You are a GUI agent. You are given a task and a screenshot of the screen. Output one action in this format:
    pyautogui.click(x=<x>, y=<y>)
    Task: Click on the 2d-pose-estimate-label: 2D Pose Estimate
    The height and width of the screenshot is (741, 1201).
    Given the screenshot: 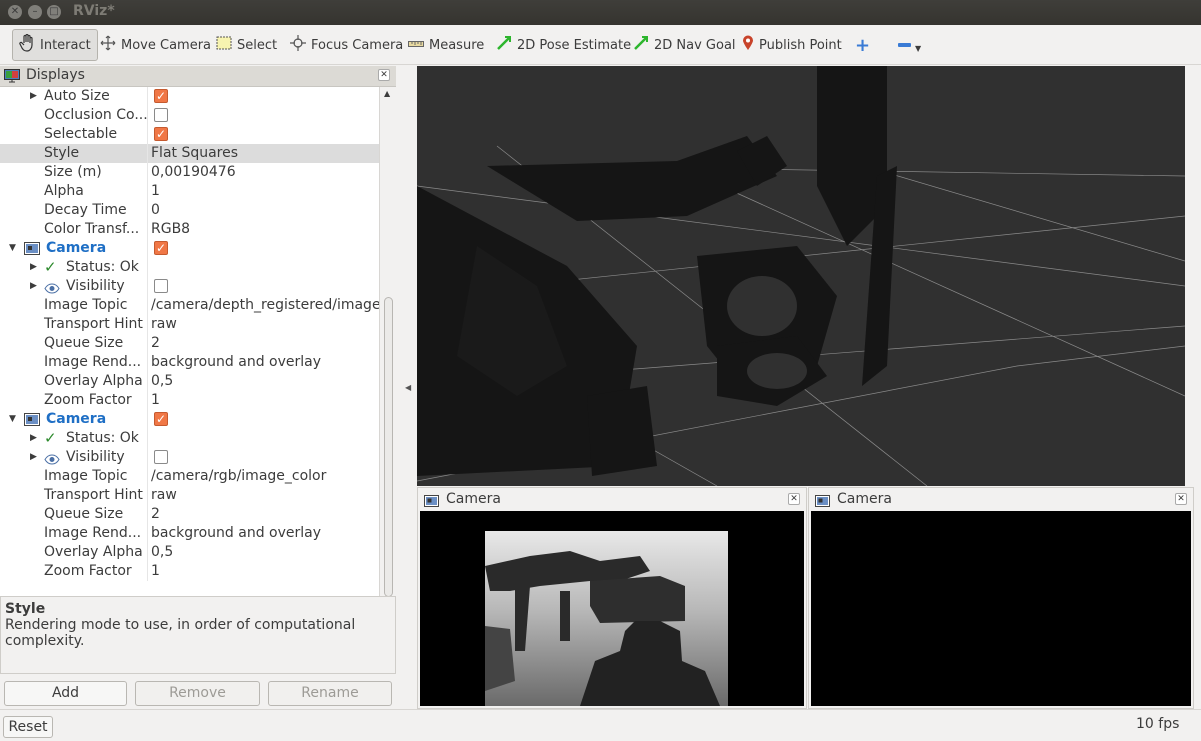 What is the action you would take?
    pyautogui.click(x=574, y=45)
    